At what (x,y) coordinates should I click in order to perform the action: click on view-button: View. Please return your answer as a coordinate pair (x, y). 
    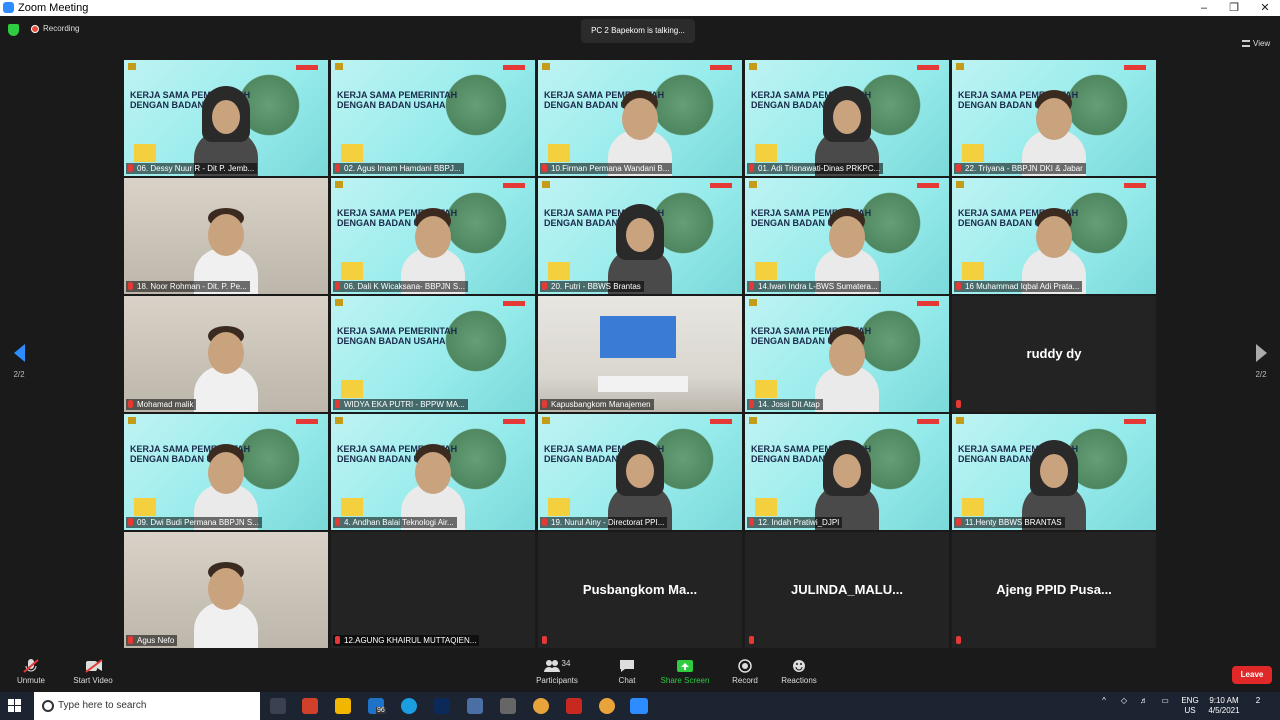
    Looking at the image, I should click on (1256, 43).